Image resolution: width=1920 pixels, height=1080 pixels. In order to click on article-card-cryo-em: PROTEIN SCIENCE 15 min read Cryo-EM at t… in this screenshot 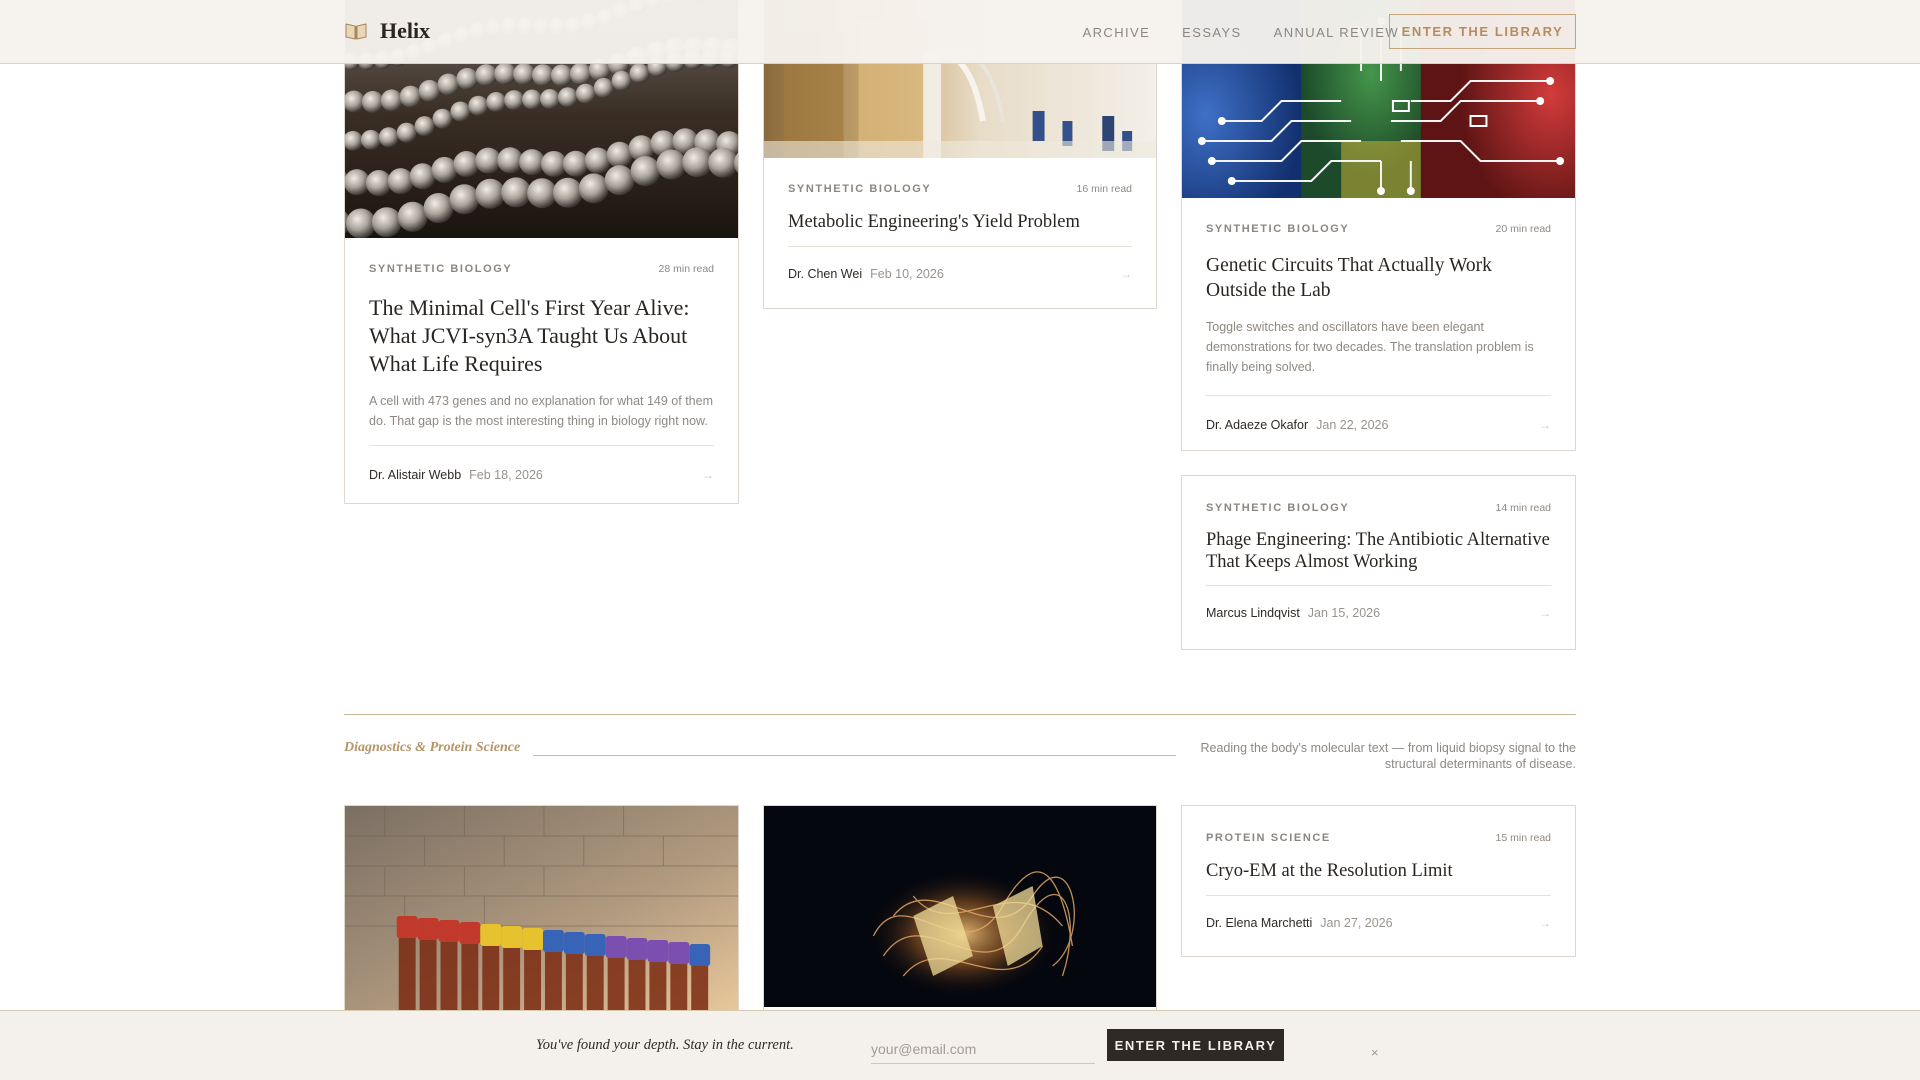, I will do `click(1378, 881)`.